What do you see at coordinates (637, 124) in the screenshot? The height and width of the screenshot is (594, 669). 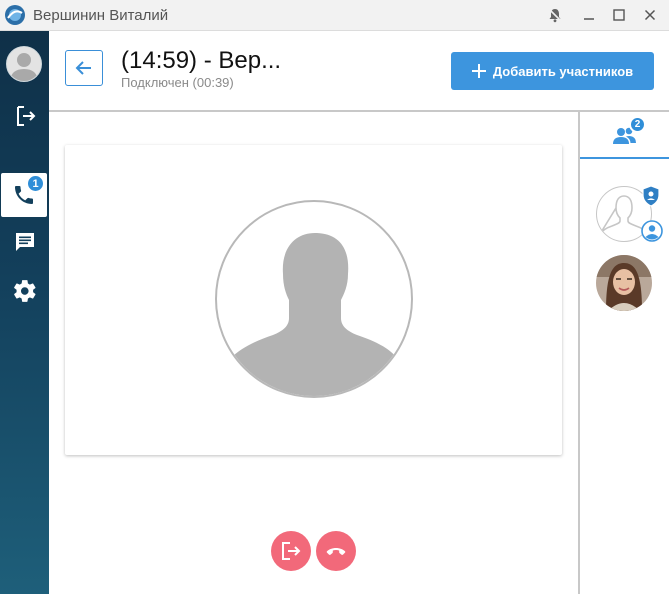 I see `participants-badge: 2` at bounding box center [637, 124].